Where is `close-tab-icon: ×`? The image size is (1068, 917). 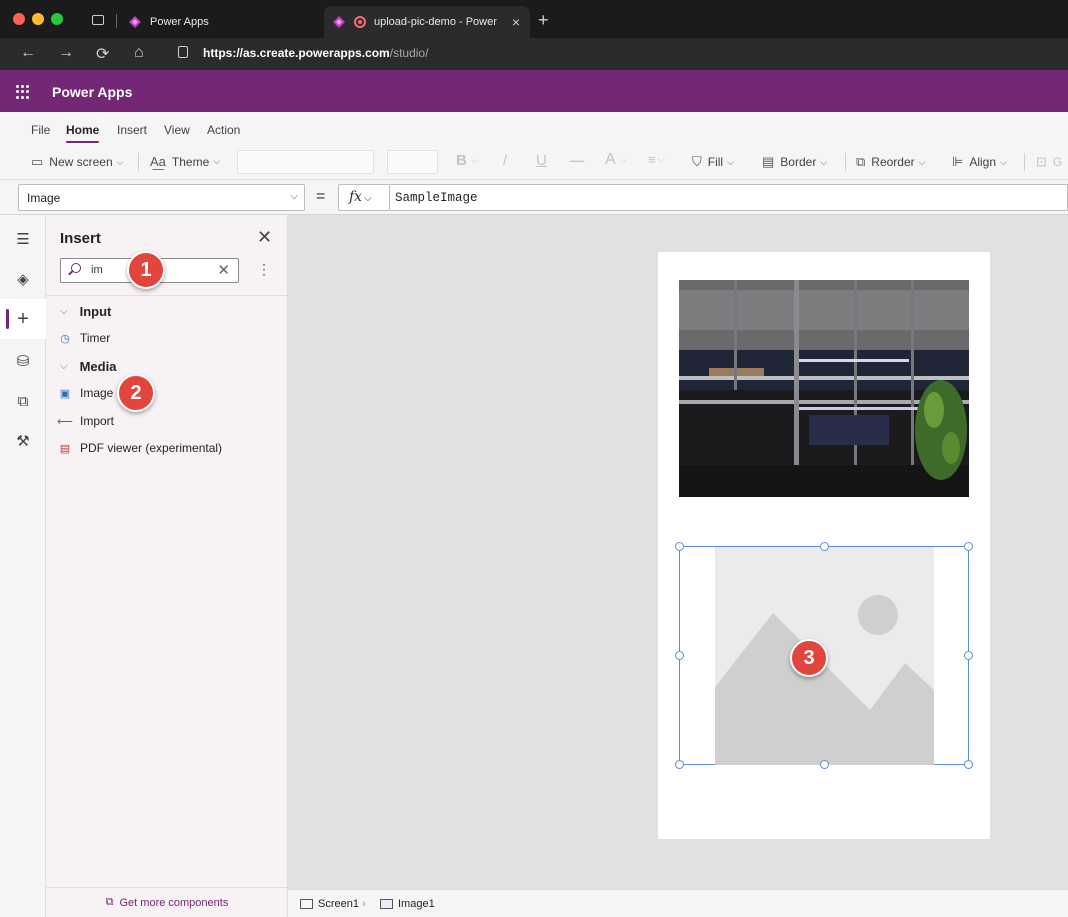 close-tab-icon: × is located at coordinates (516, 22).